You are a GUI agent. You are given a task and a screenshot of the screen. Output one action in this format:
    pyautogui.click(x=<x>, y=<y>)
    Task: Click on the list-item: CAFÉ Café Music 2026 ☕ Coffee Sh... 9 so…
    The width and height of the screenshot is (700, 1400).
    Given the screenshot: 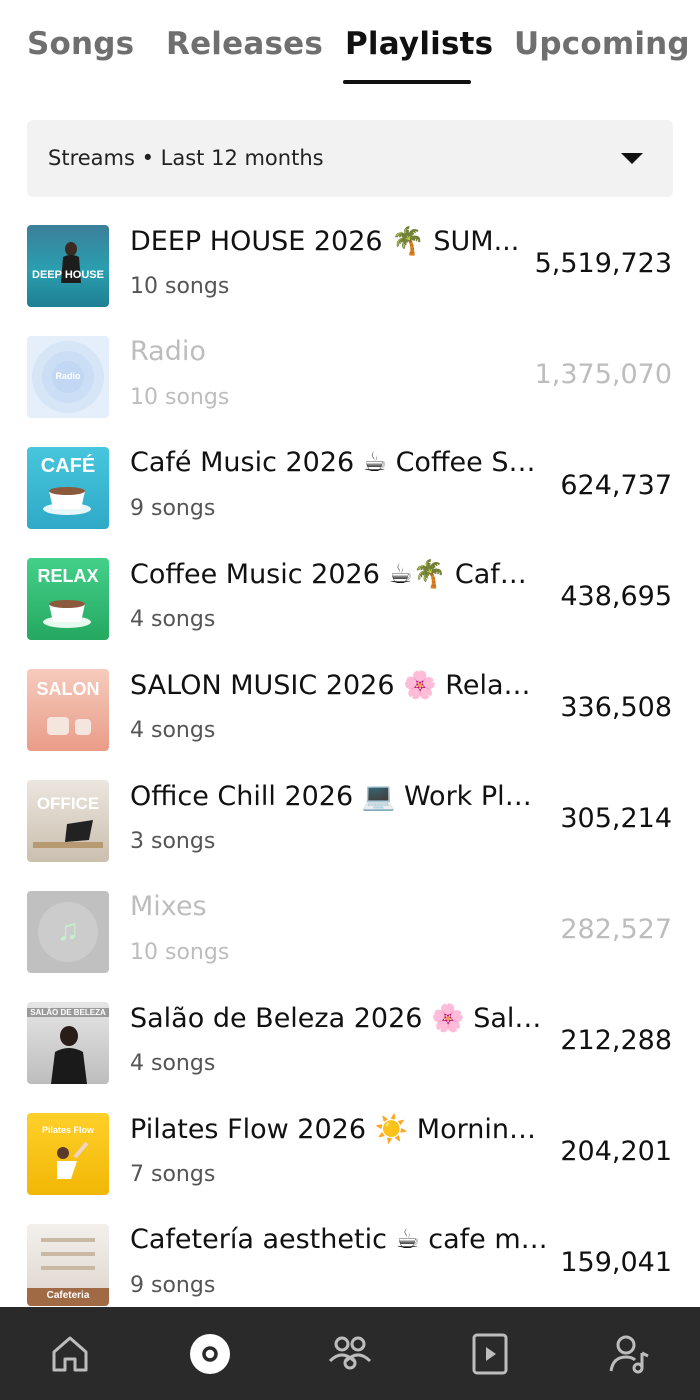 What is the action you would take?
    pyautogui.click(x=350, y=488)
    